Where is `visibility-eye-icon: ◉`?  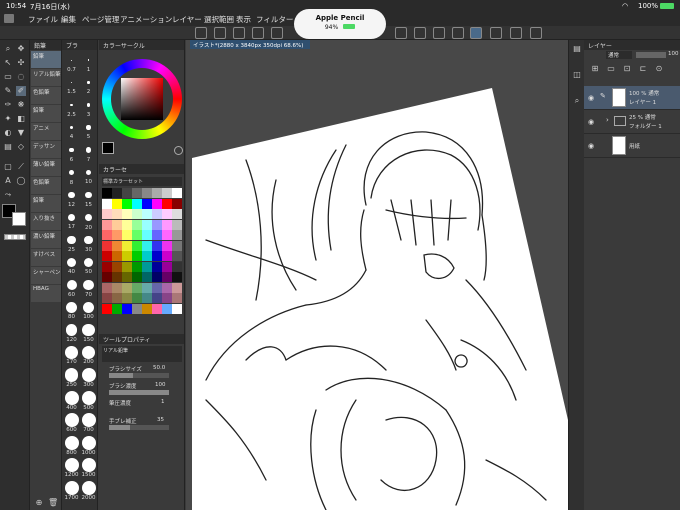
visibility-eye-icon: ◉ is located at coordinates (591, 146).